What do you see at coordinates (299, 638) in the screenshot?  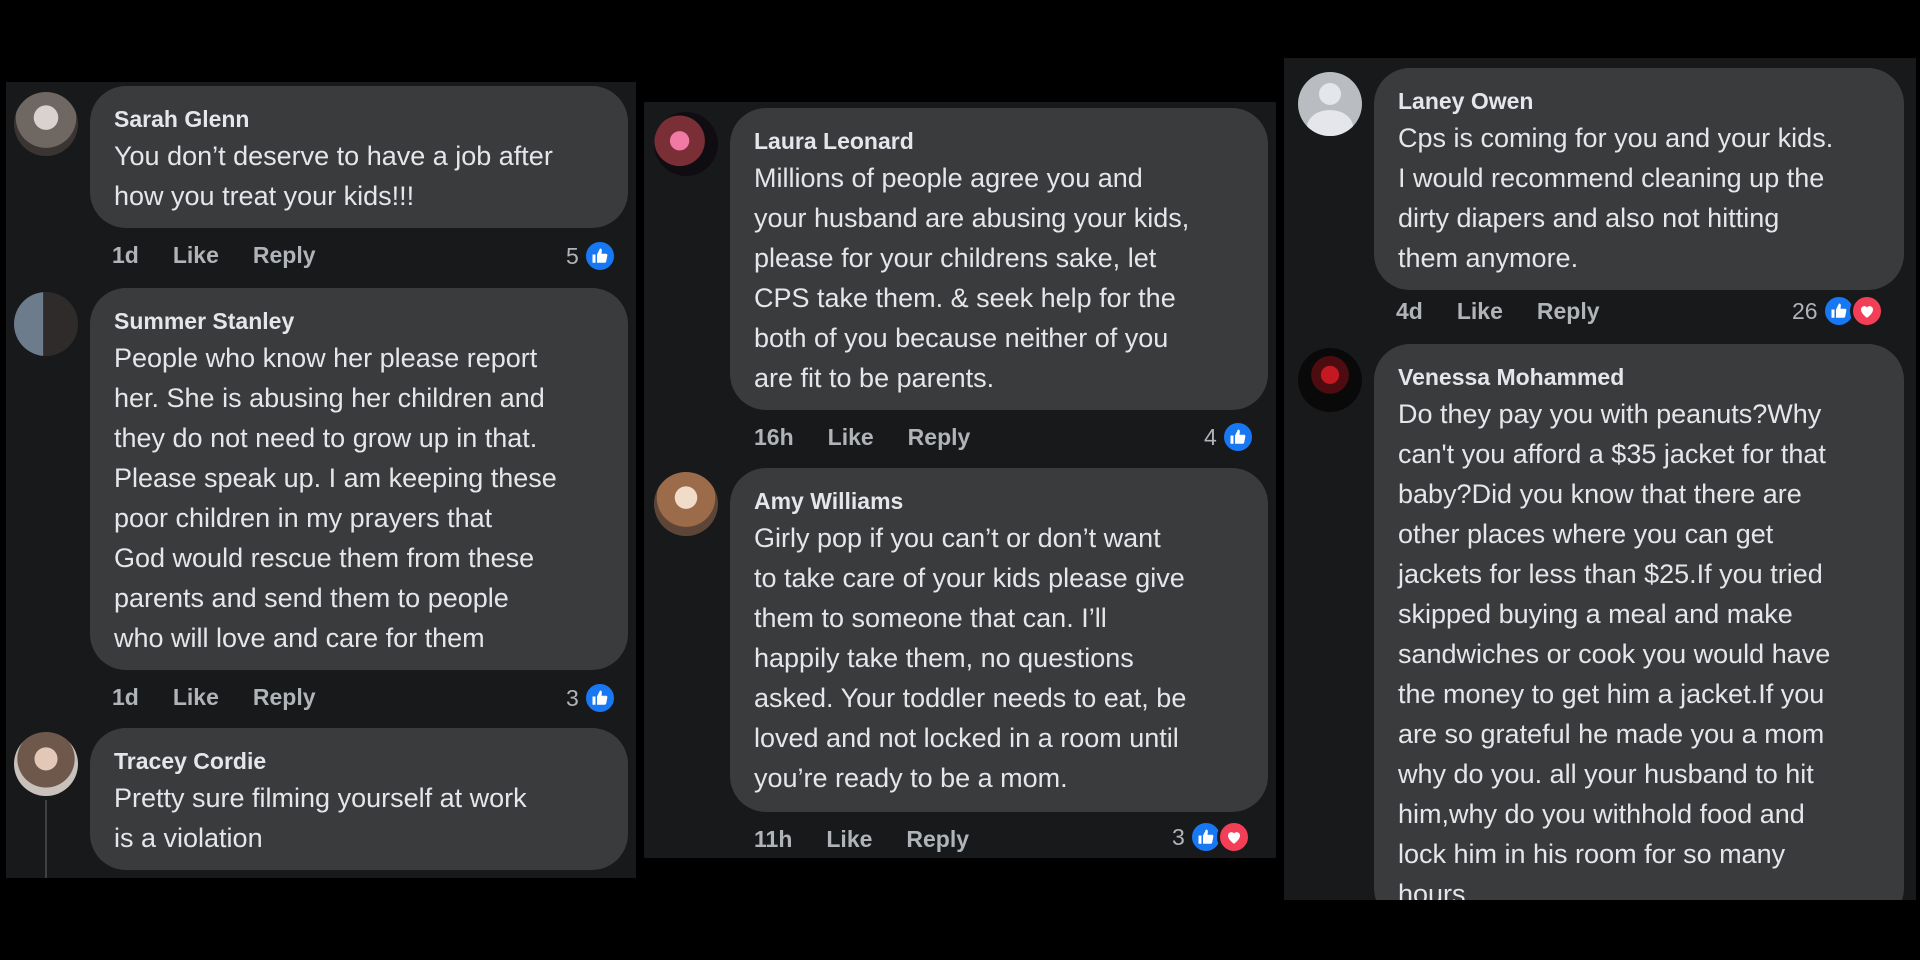 I see `comment-text-line: who will love and care for them` at bounding box center [299, 638].